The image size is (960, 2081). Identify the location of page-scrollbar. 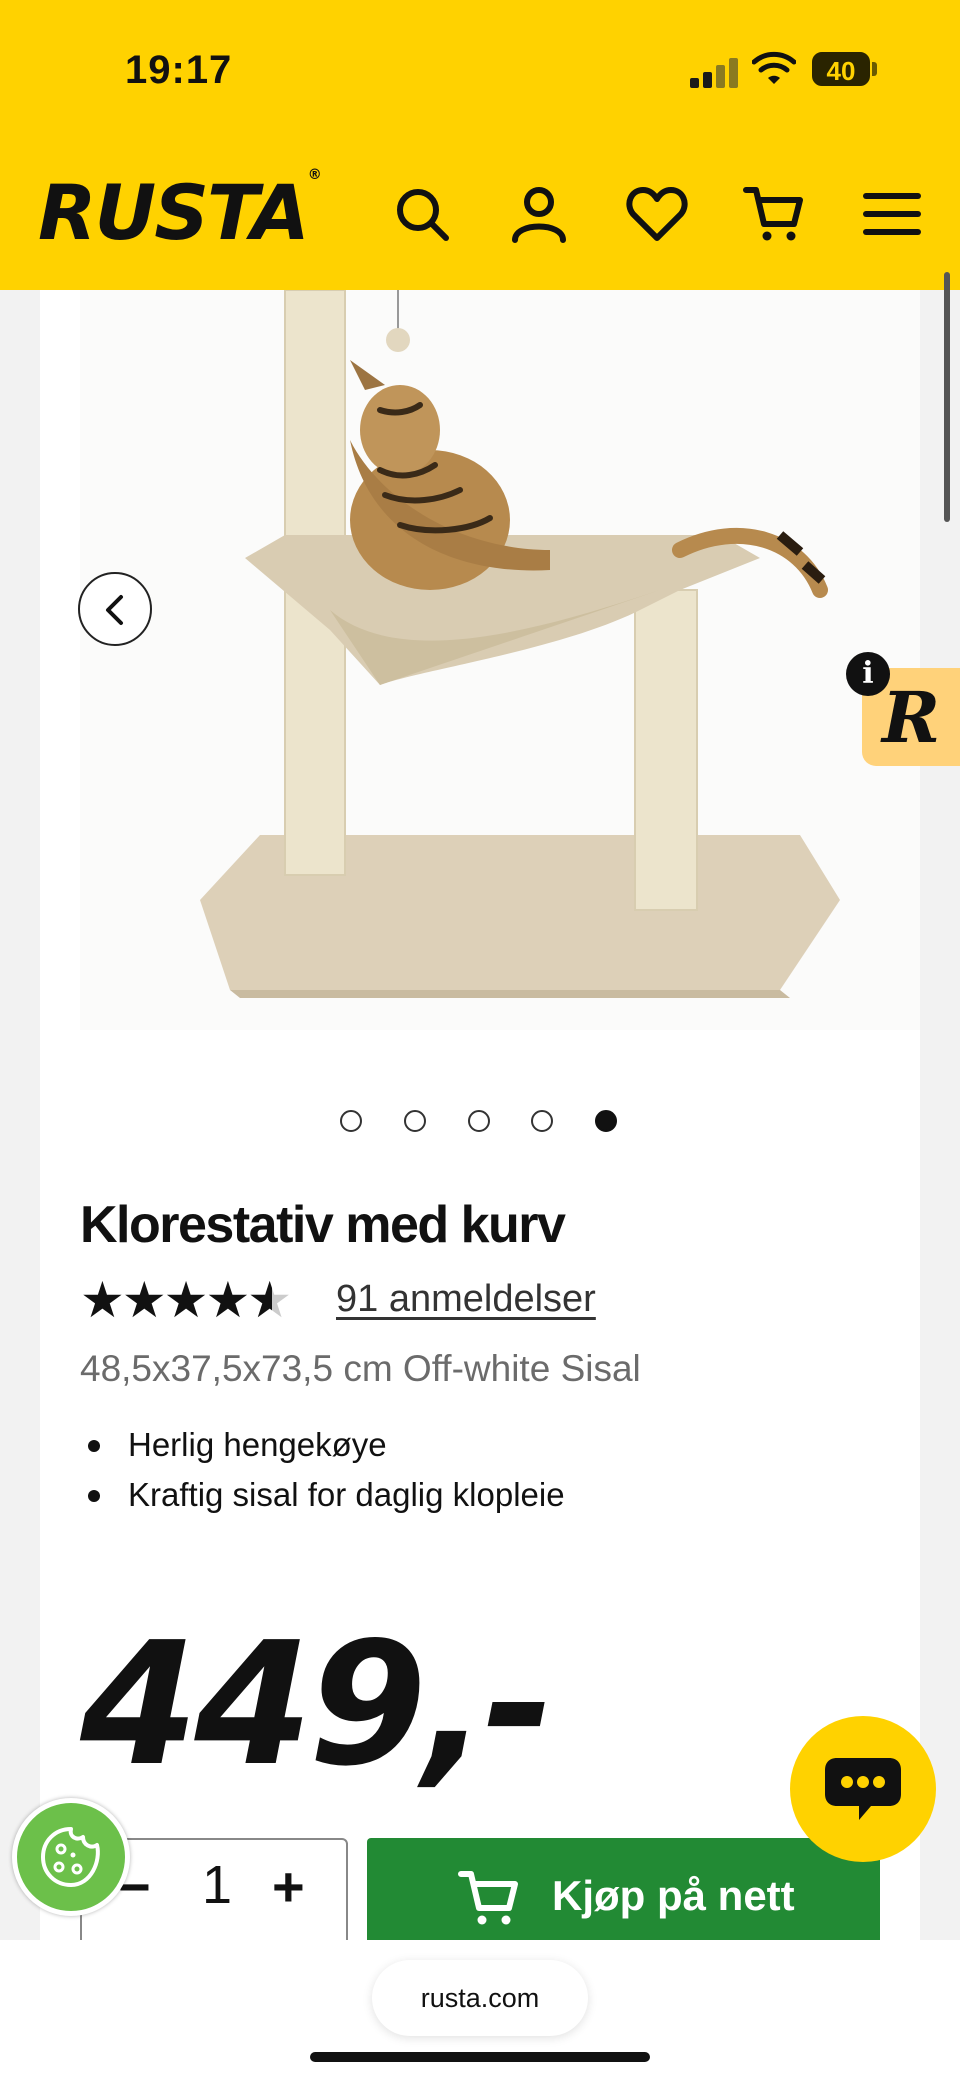
(947, 397).